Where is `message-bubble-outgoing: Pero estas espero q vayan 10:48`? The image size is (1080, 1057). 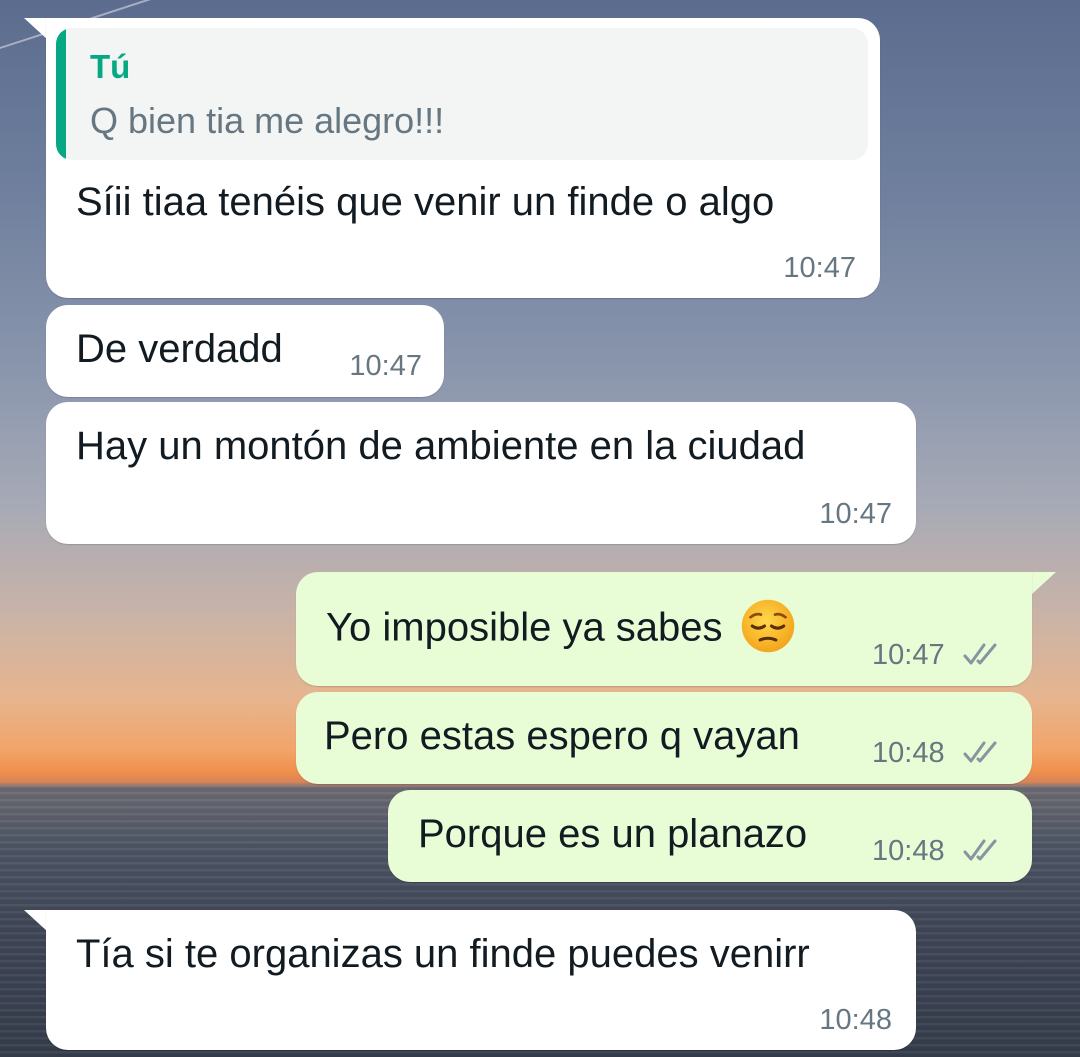
message-bubble-outgoing: Pero estas espero q vayan 10:48 is located at coordinates (664, 738).